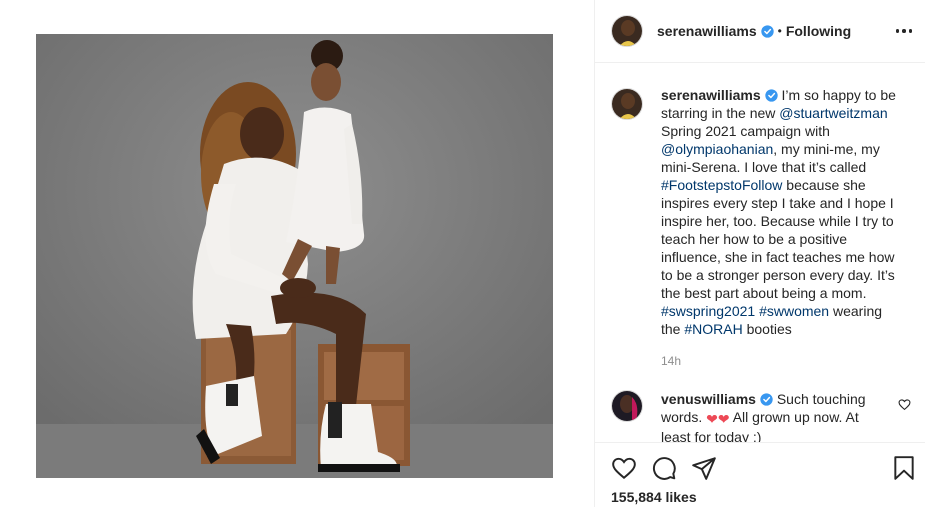 This screenshot has width=925, height=507. I want to click on heart-icon, so click(624, 468).